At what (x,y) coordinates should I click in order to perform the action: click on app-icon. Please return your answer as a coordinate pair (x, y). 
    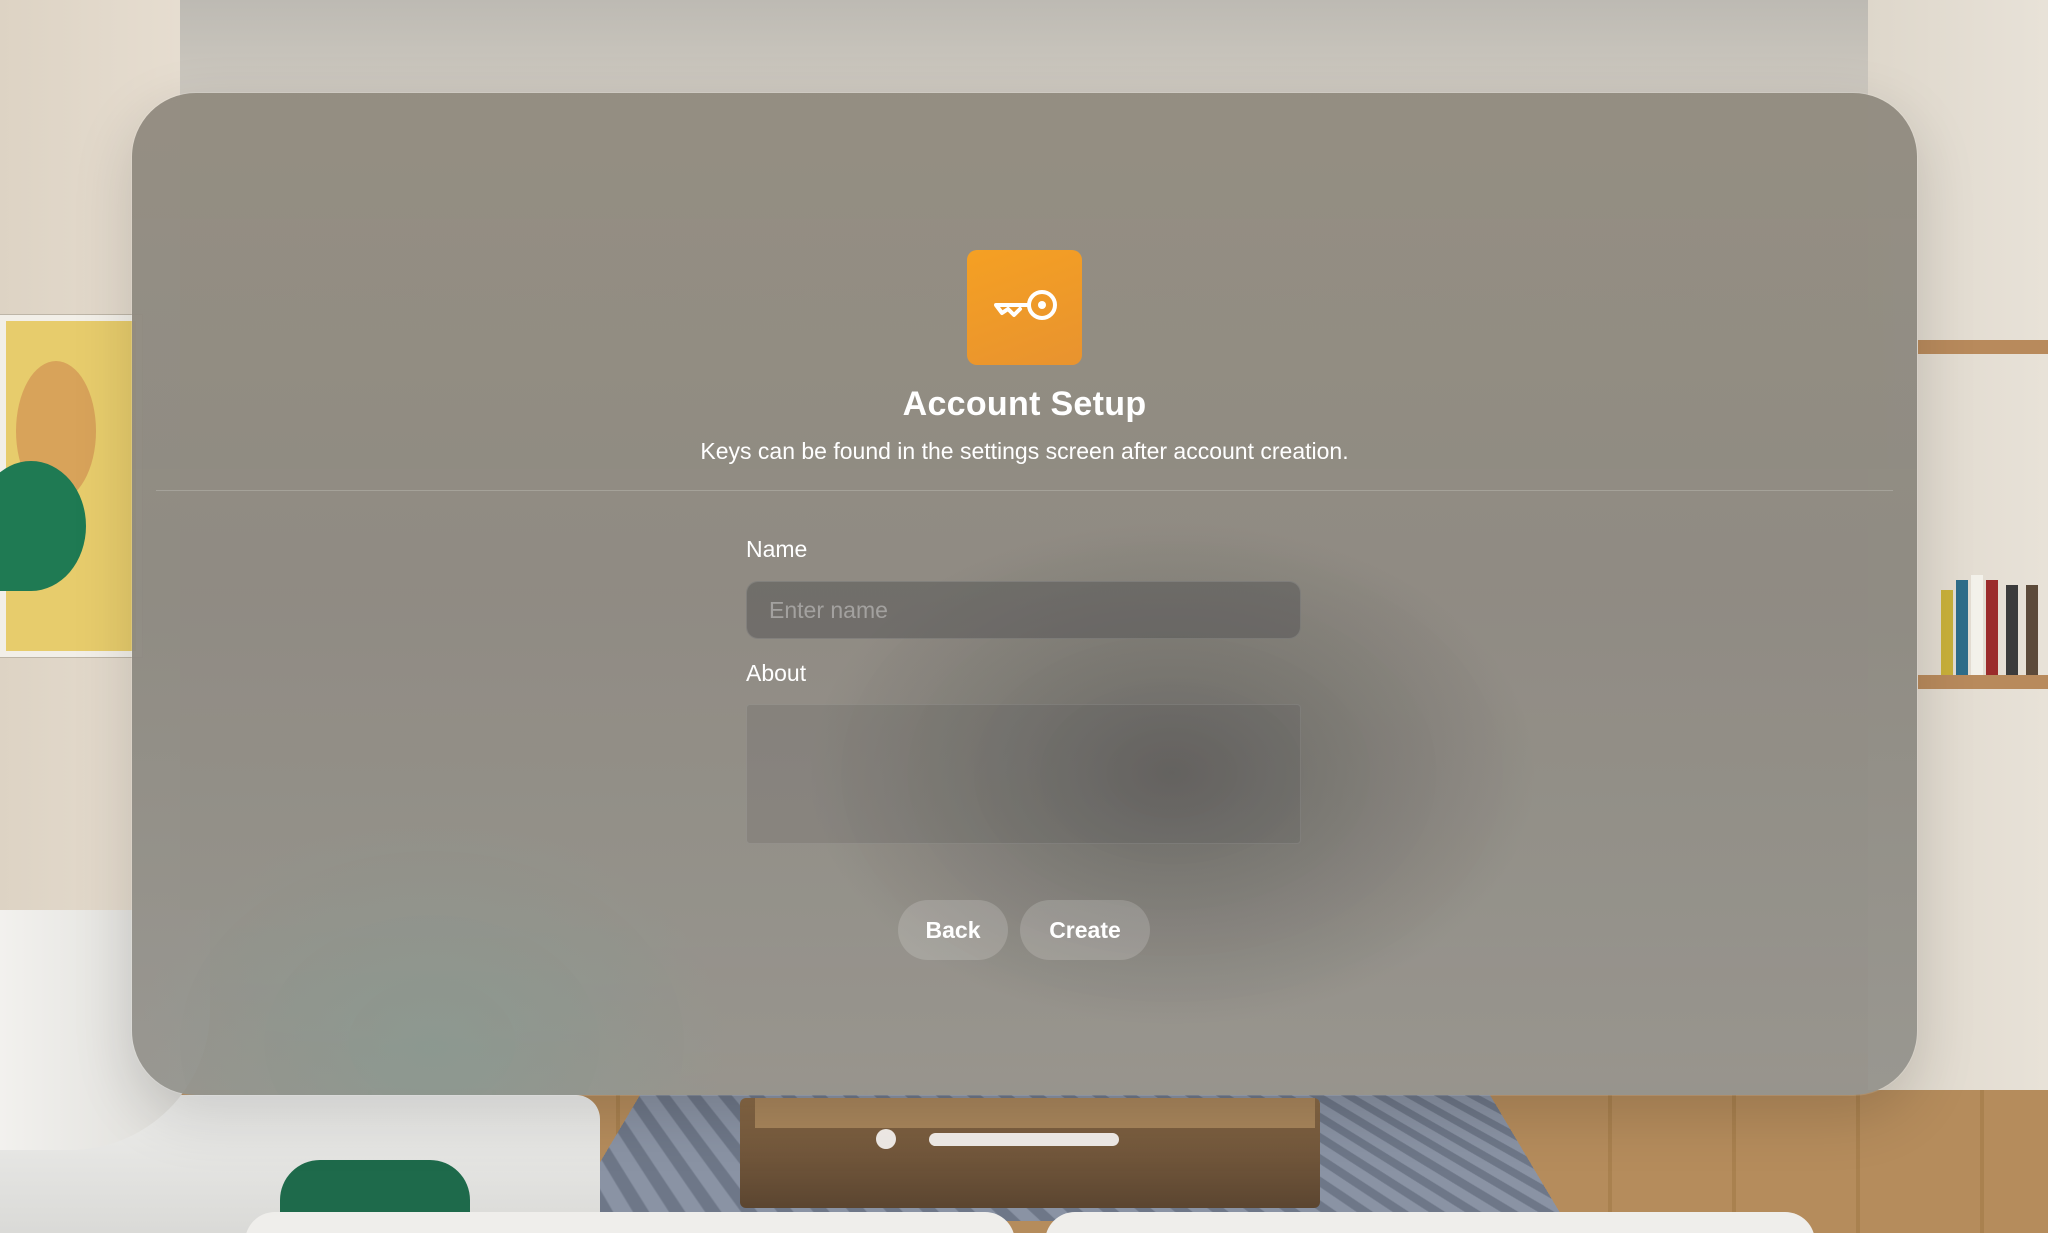
    Looking at the image, I should click on (1024, 307).